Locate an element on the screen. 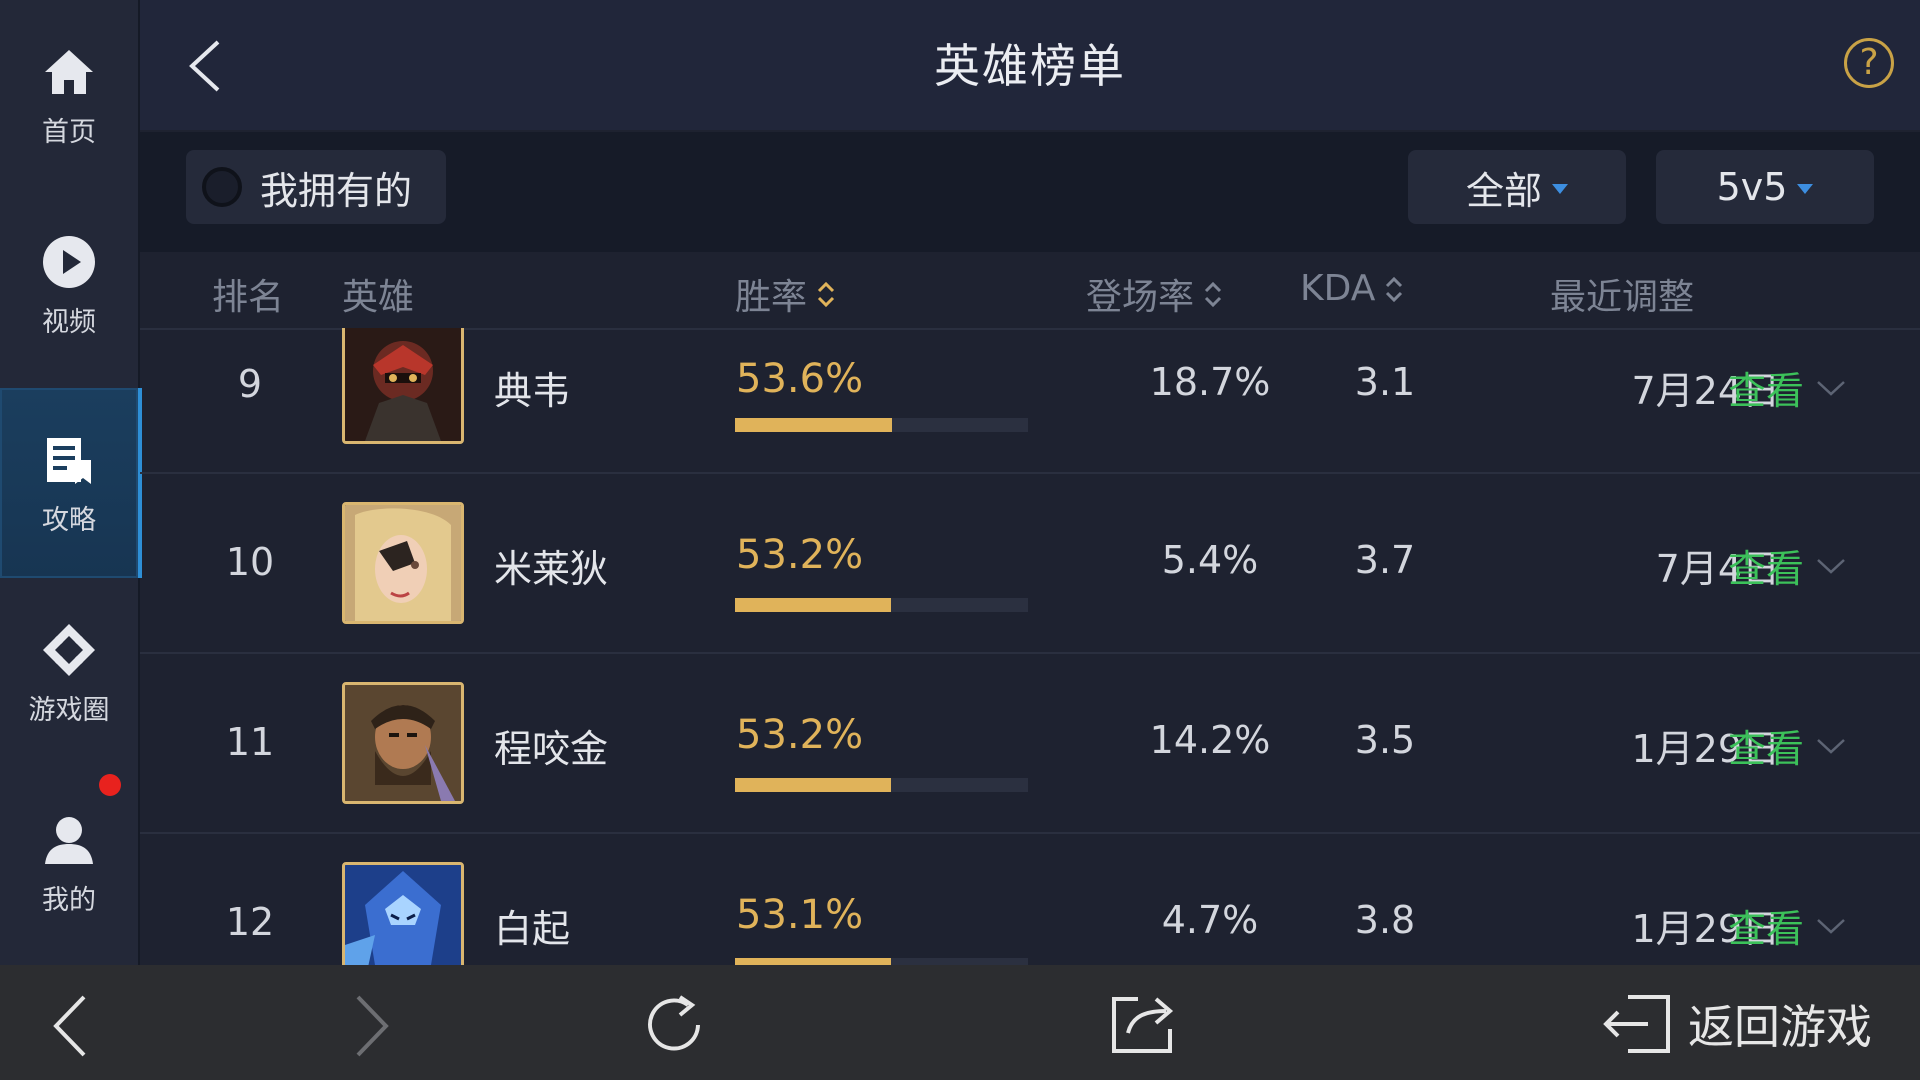  column-rank: 排名 is located at coordinates (248, 297).